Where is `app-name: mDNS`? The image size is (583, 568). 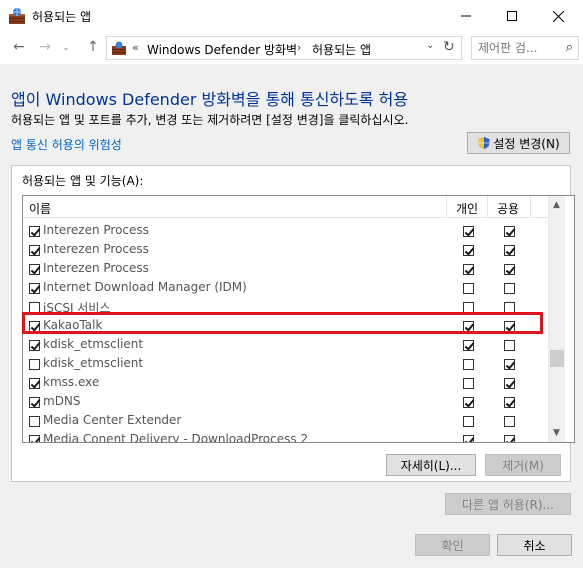 app-name: mDNS is located at coordinates (62, 401).